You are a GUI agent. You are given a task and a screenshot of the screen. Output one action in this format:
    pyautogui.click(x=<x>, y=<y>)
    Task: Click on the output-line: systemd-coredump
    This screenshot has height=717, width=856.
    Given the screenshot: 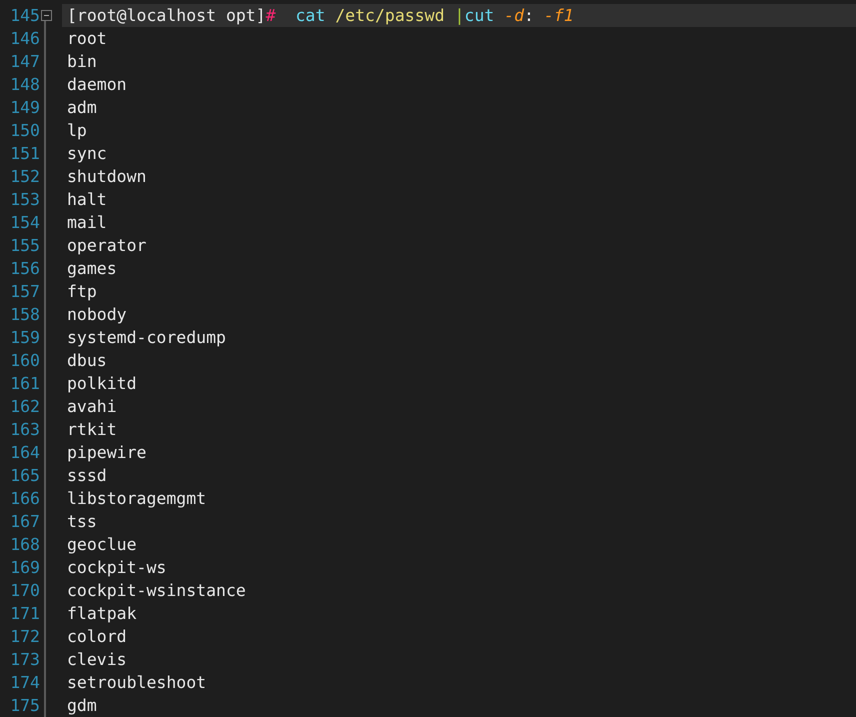 What is the action you would take?
    pyautogui.click(x=146, y=338)
    